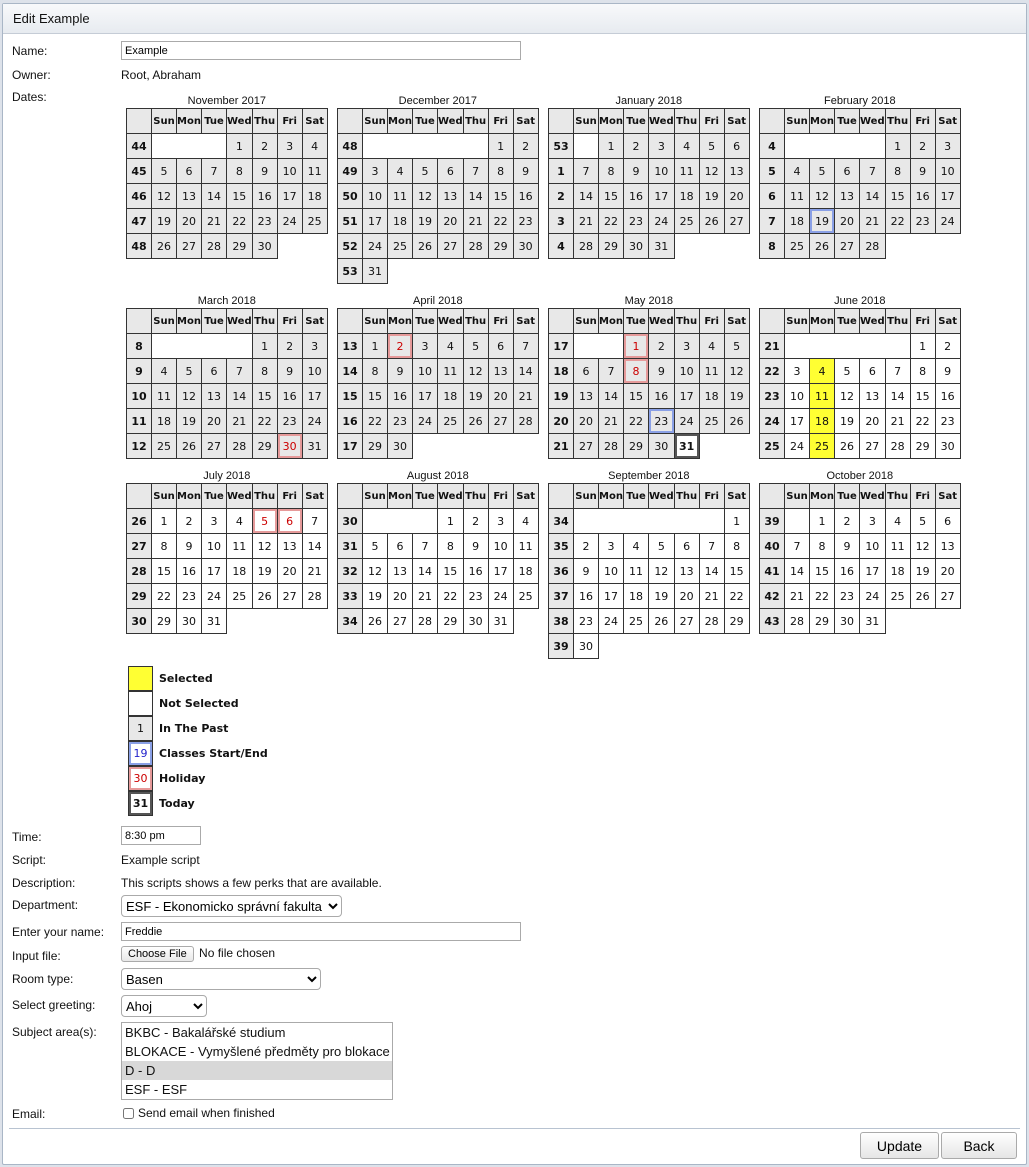 The width and height of the screenshot is (1029, 1167). What do you see at coordinates (450, 596) in the screenshot?
I see `day-cell: 22` at bounding box center [450, 596].